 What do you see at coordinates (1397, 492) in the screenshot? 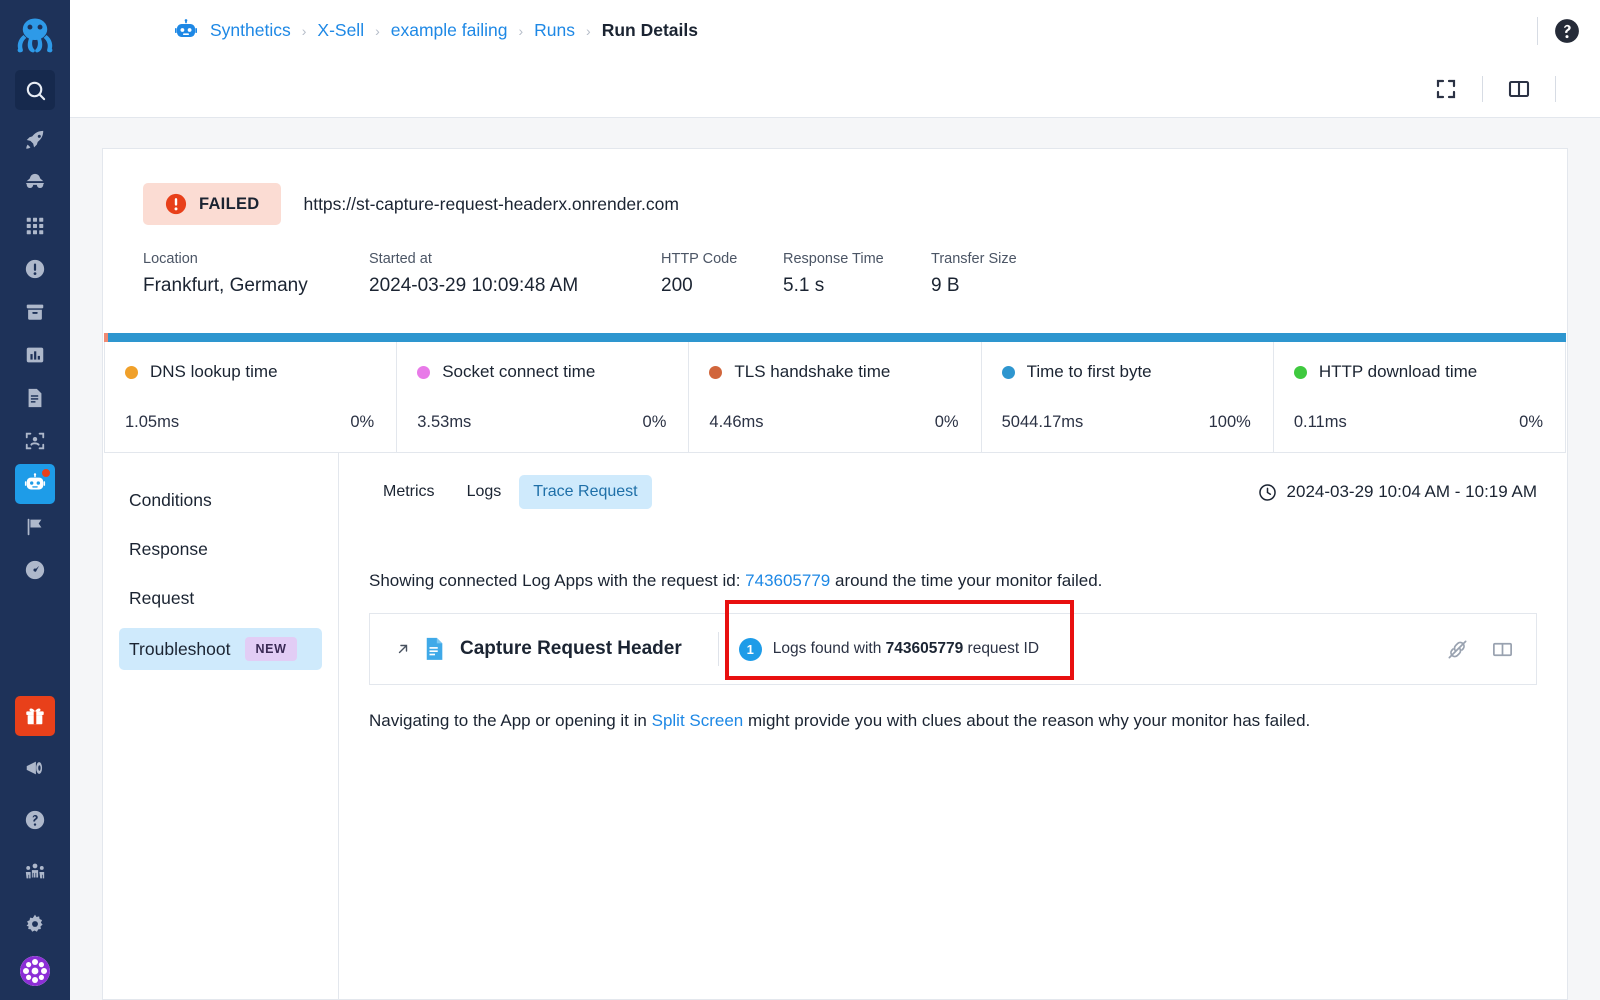
I see `time-range-picker: 2024-03-29 10:04 AM - 10:19 AM` at bounding box center [1397, 492].